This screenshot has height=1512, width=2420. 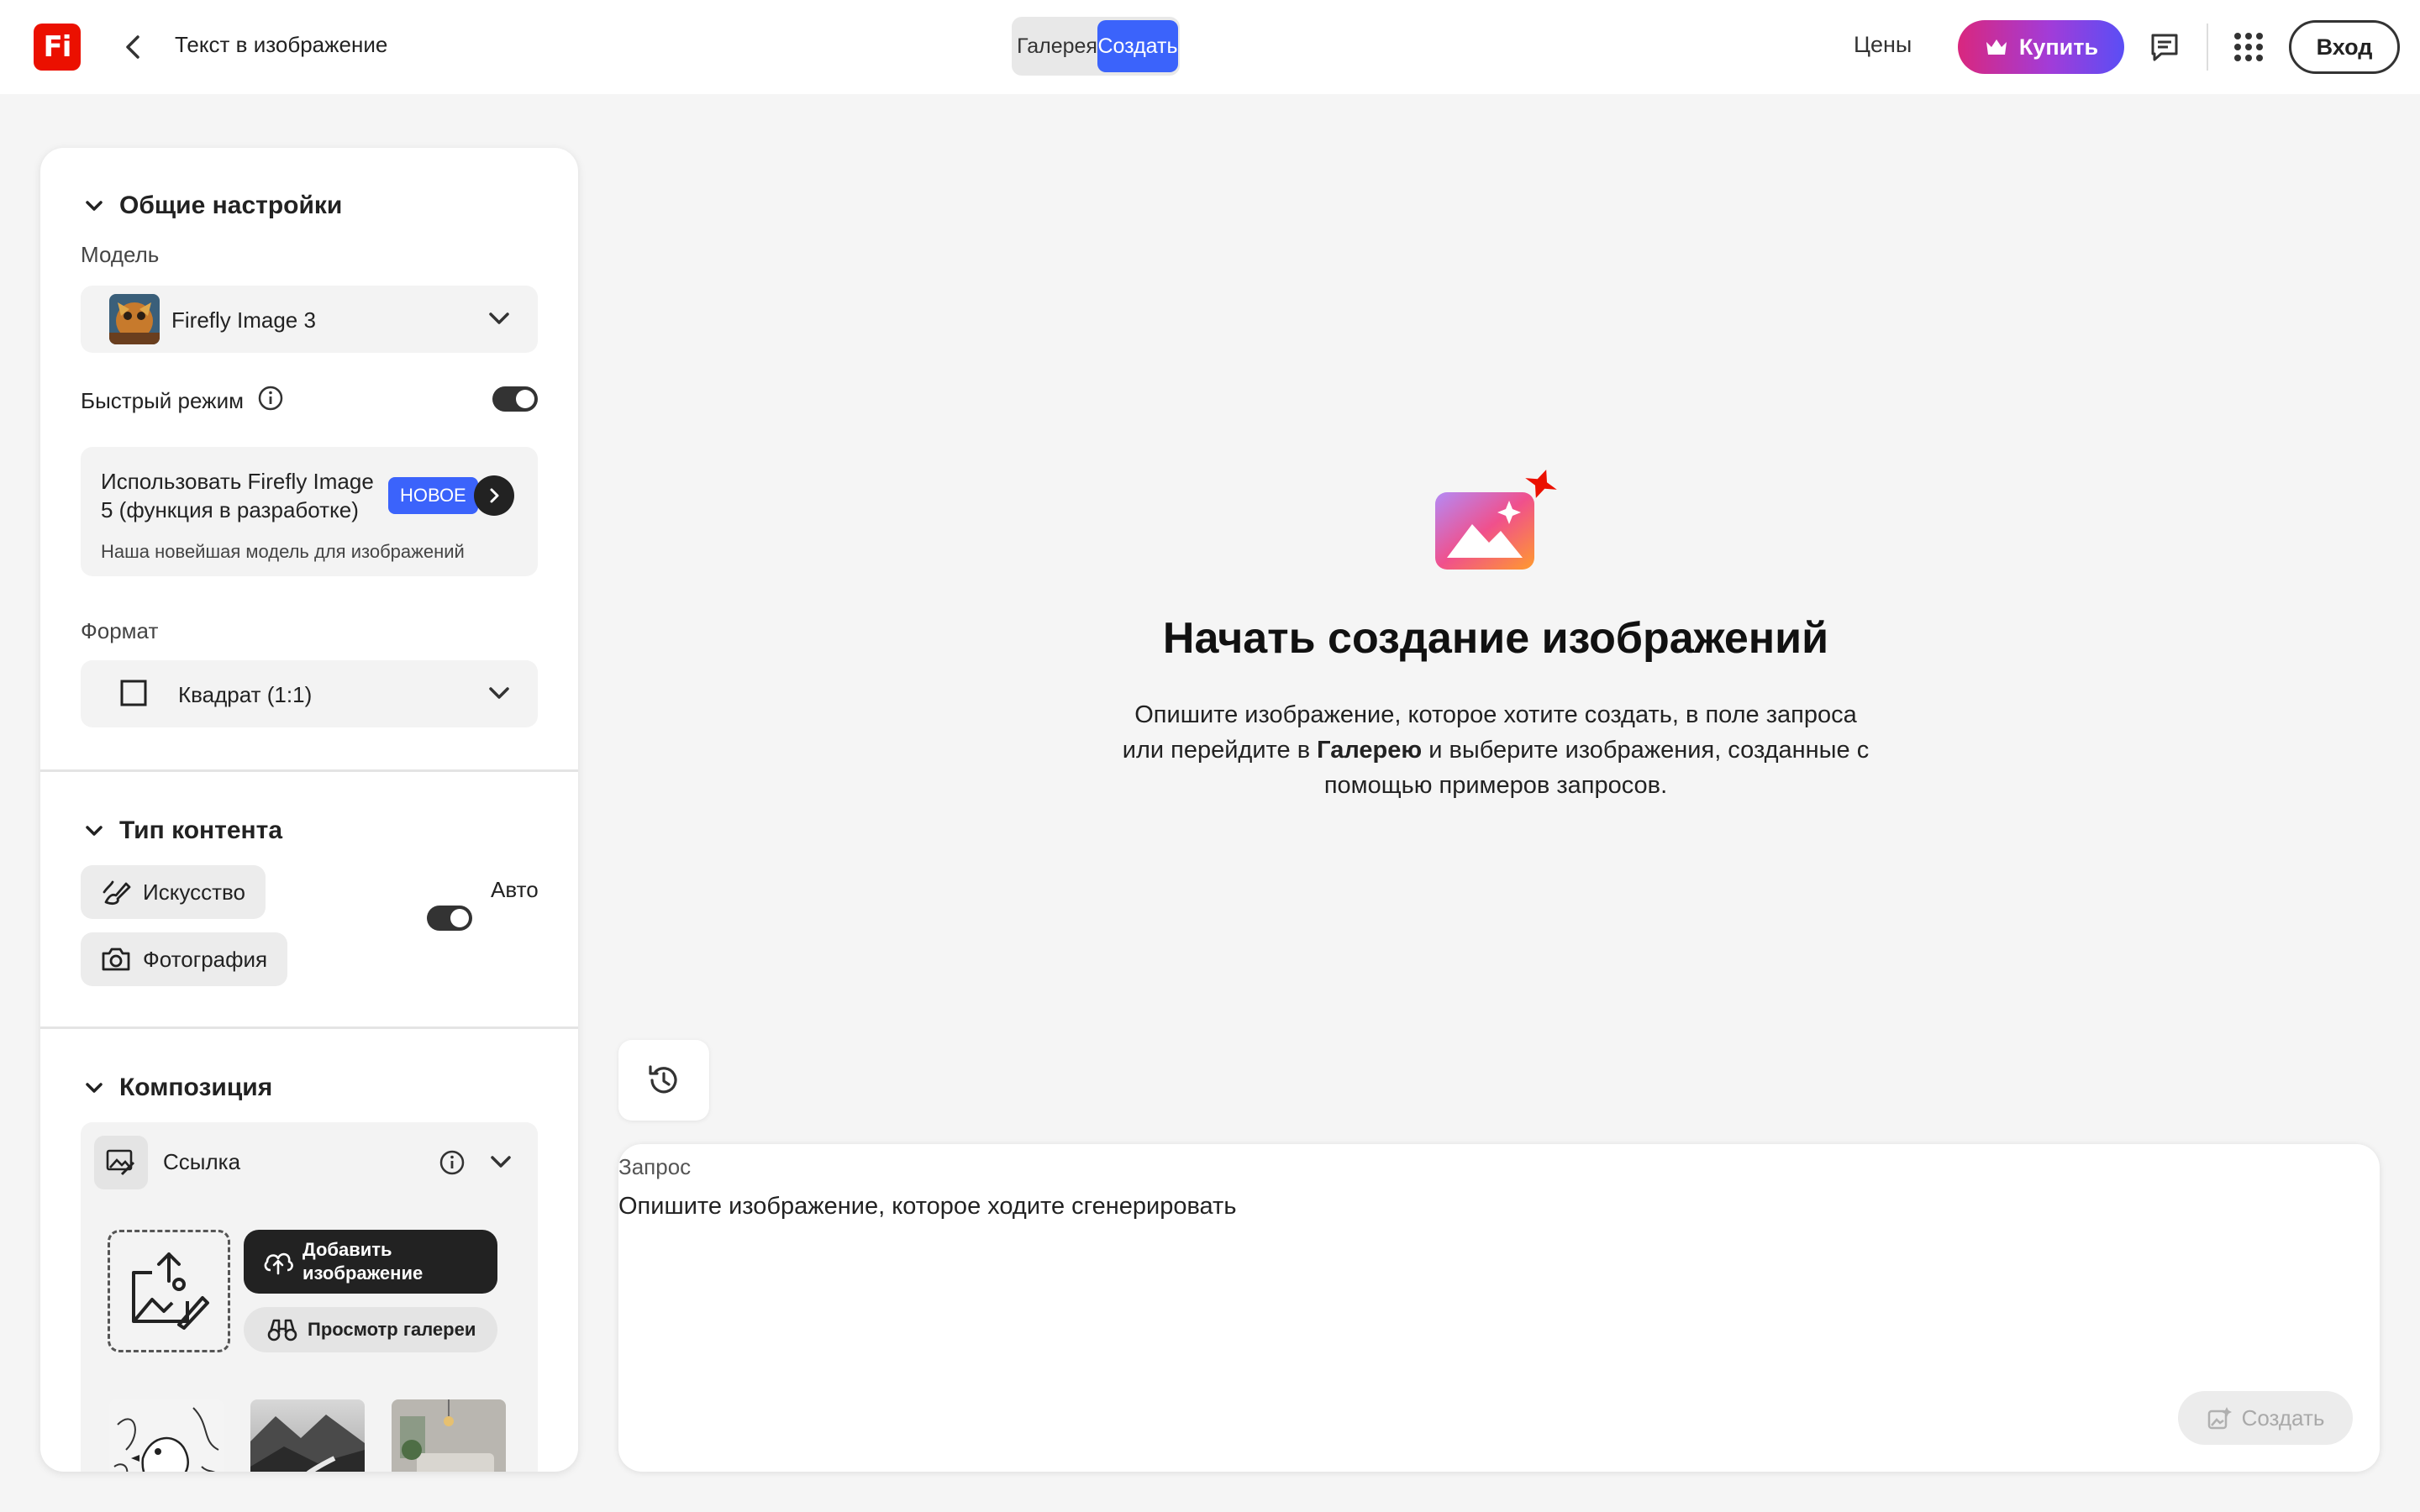 What do you see at coordinates (134, 47) in the screenshot?
I see `back-icon` at bounding box center [134, 47].